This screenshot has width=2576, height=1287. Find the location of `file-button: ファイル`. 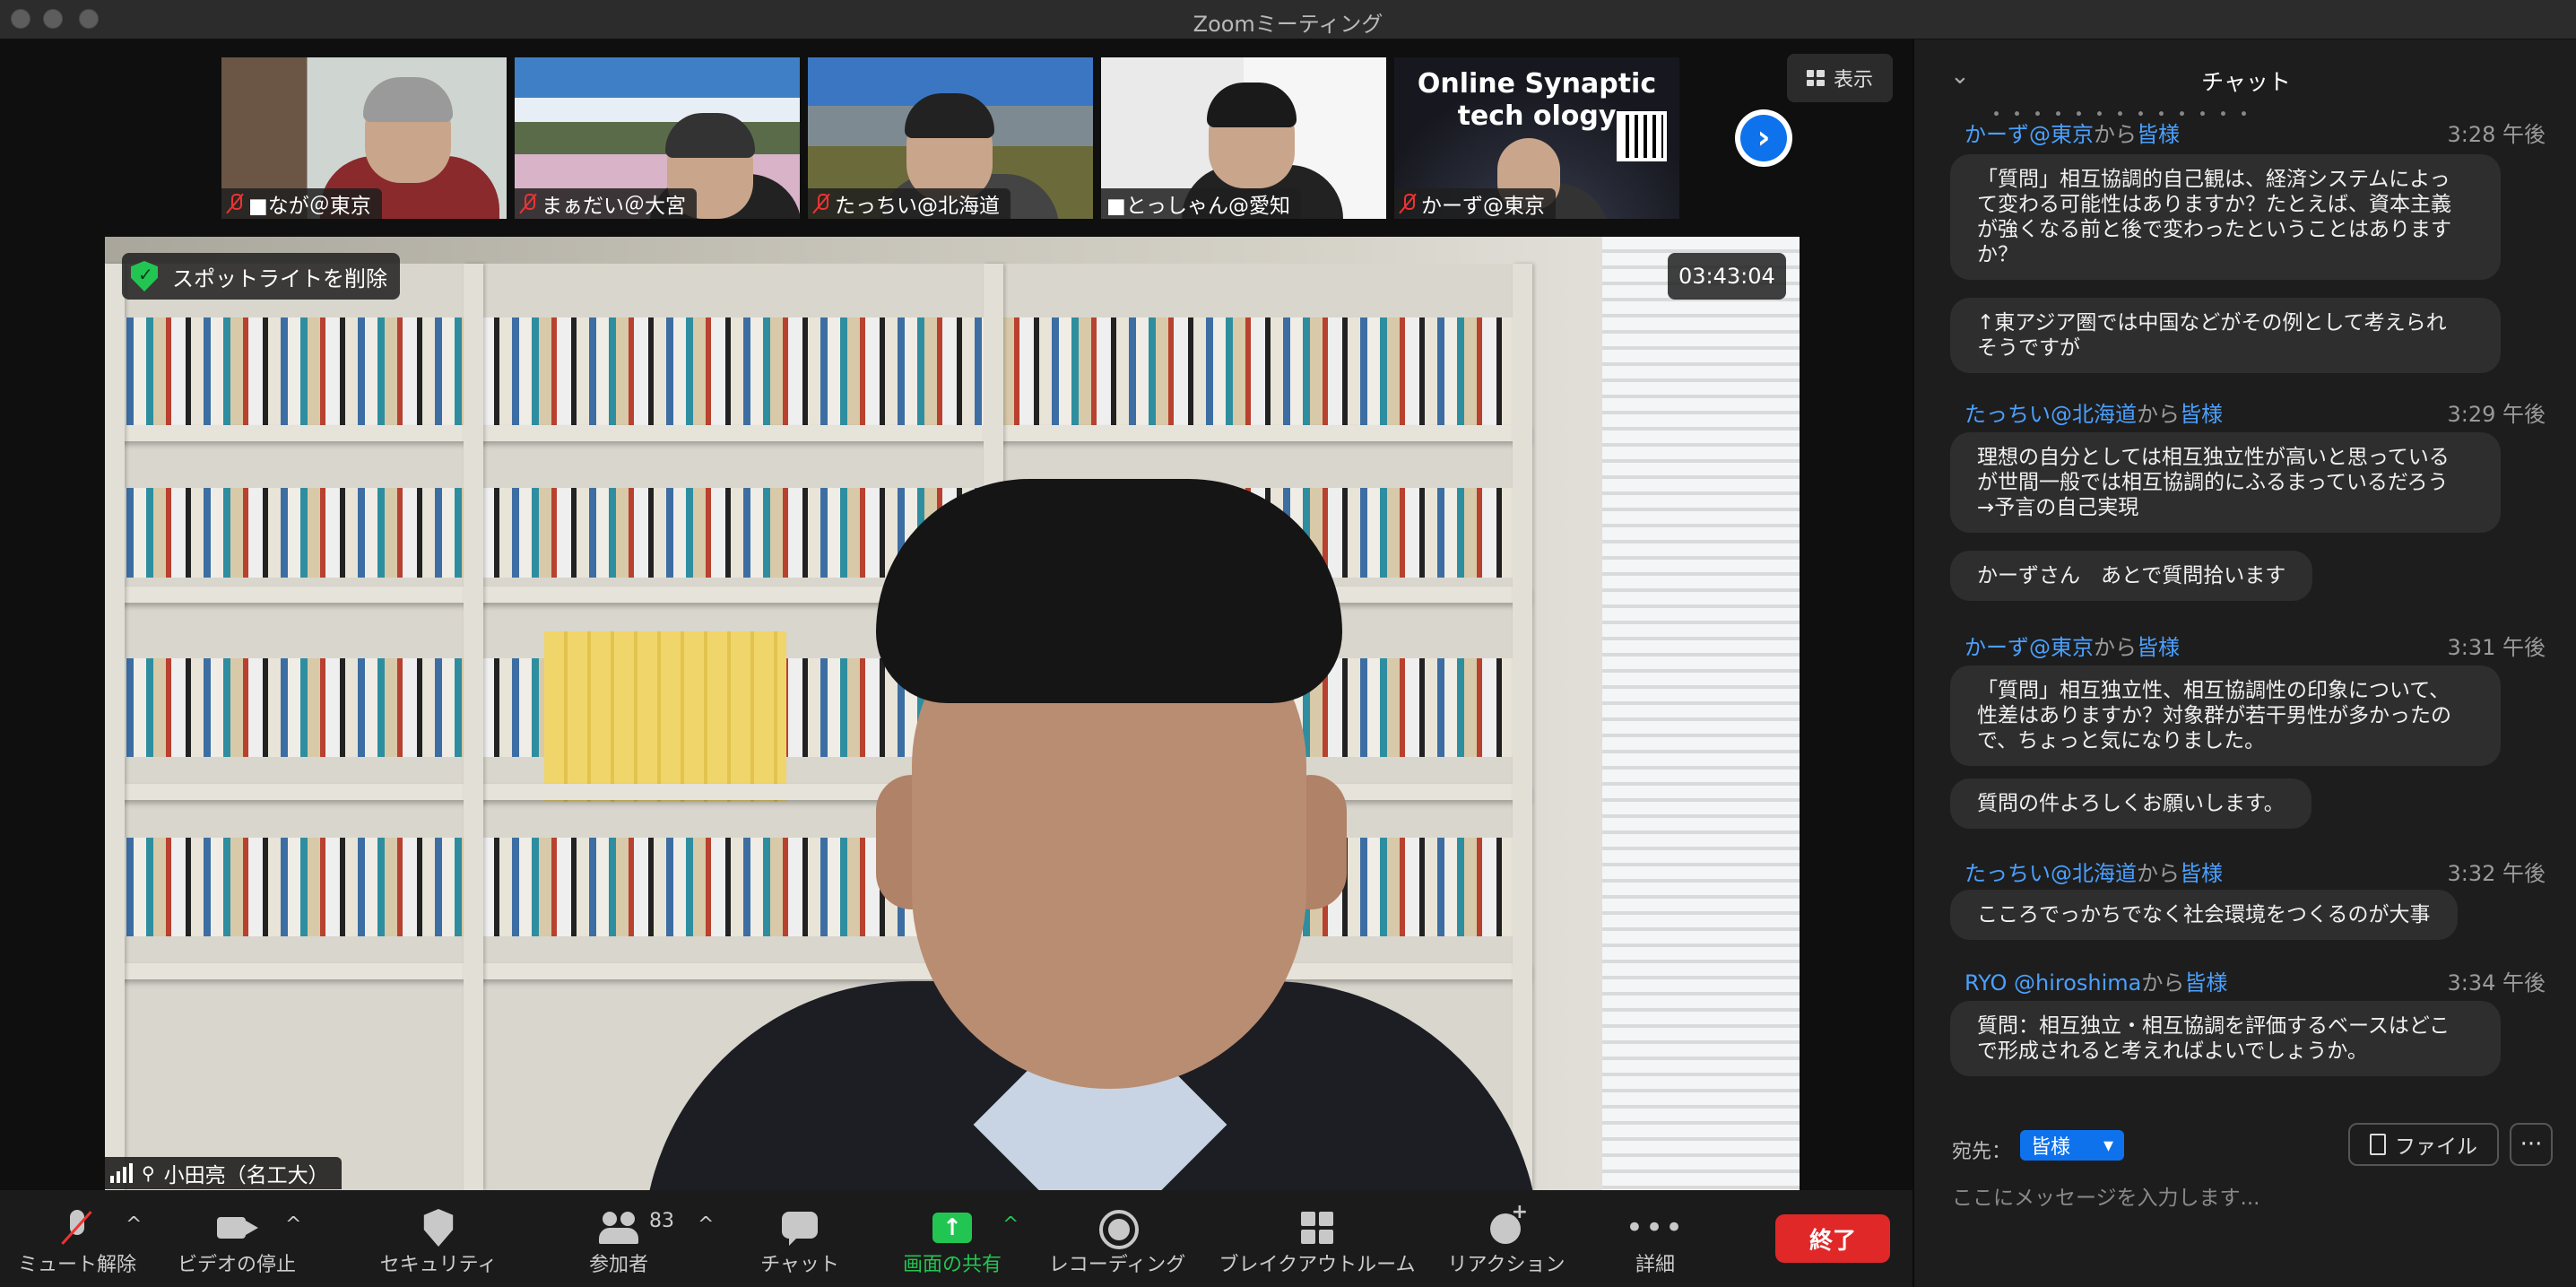

file-button: ファイル is located at coordinates (2423, 1144).